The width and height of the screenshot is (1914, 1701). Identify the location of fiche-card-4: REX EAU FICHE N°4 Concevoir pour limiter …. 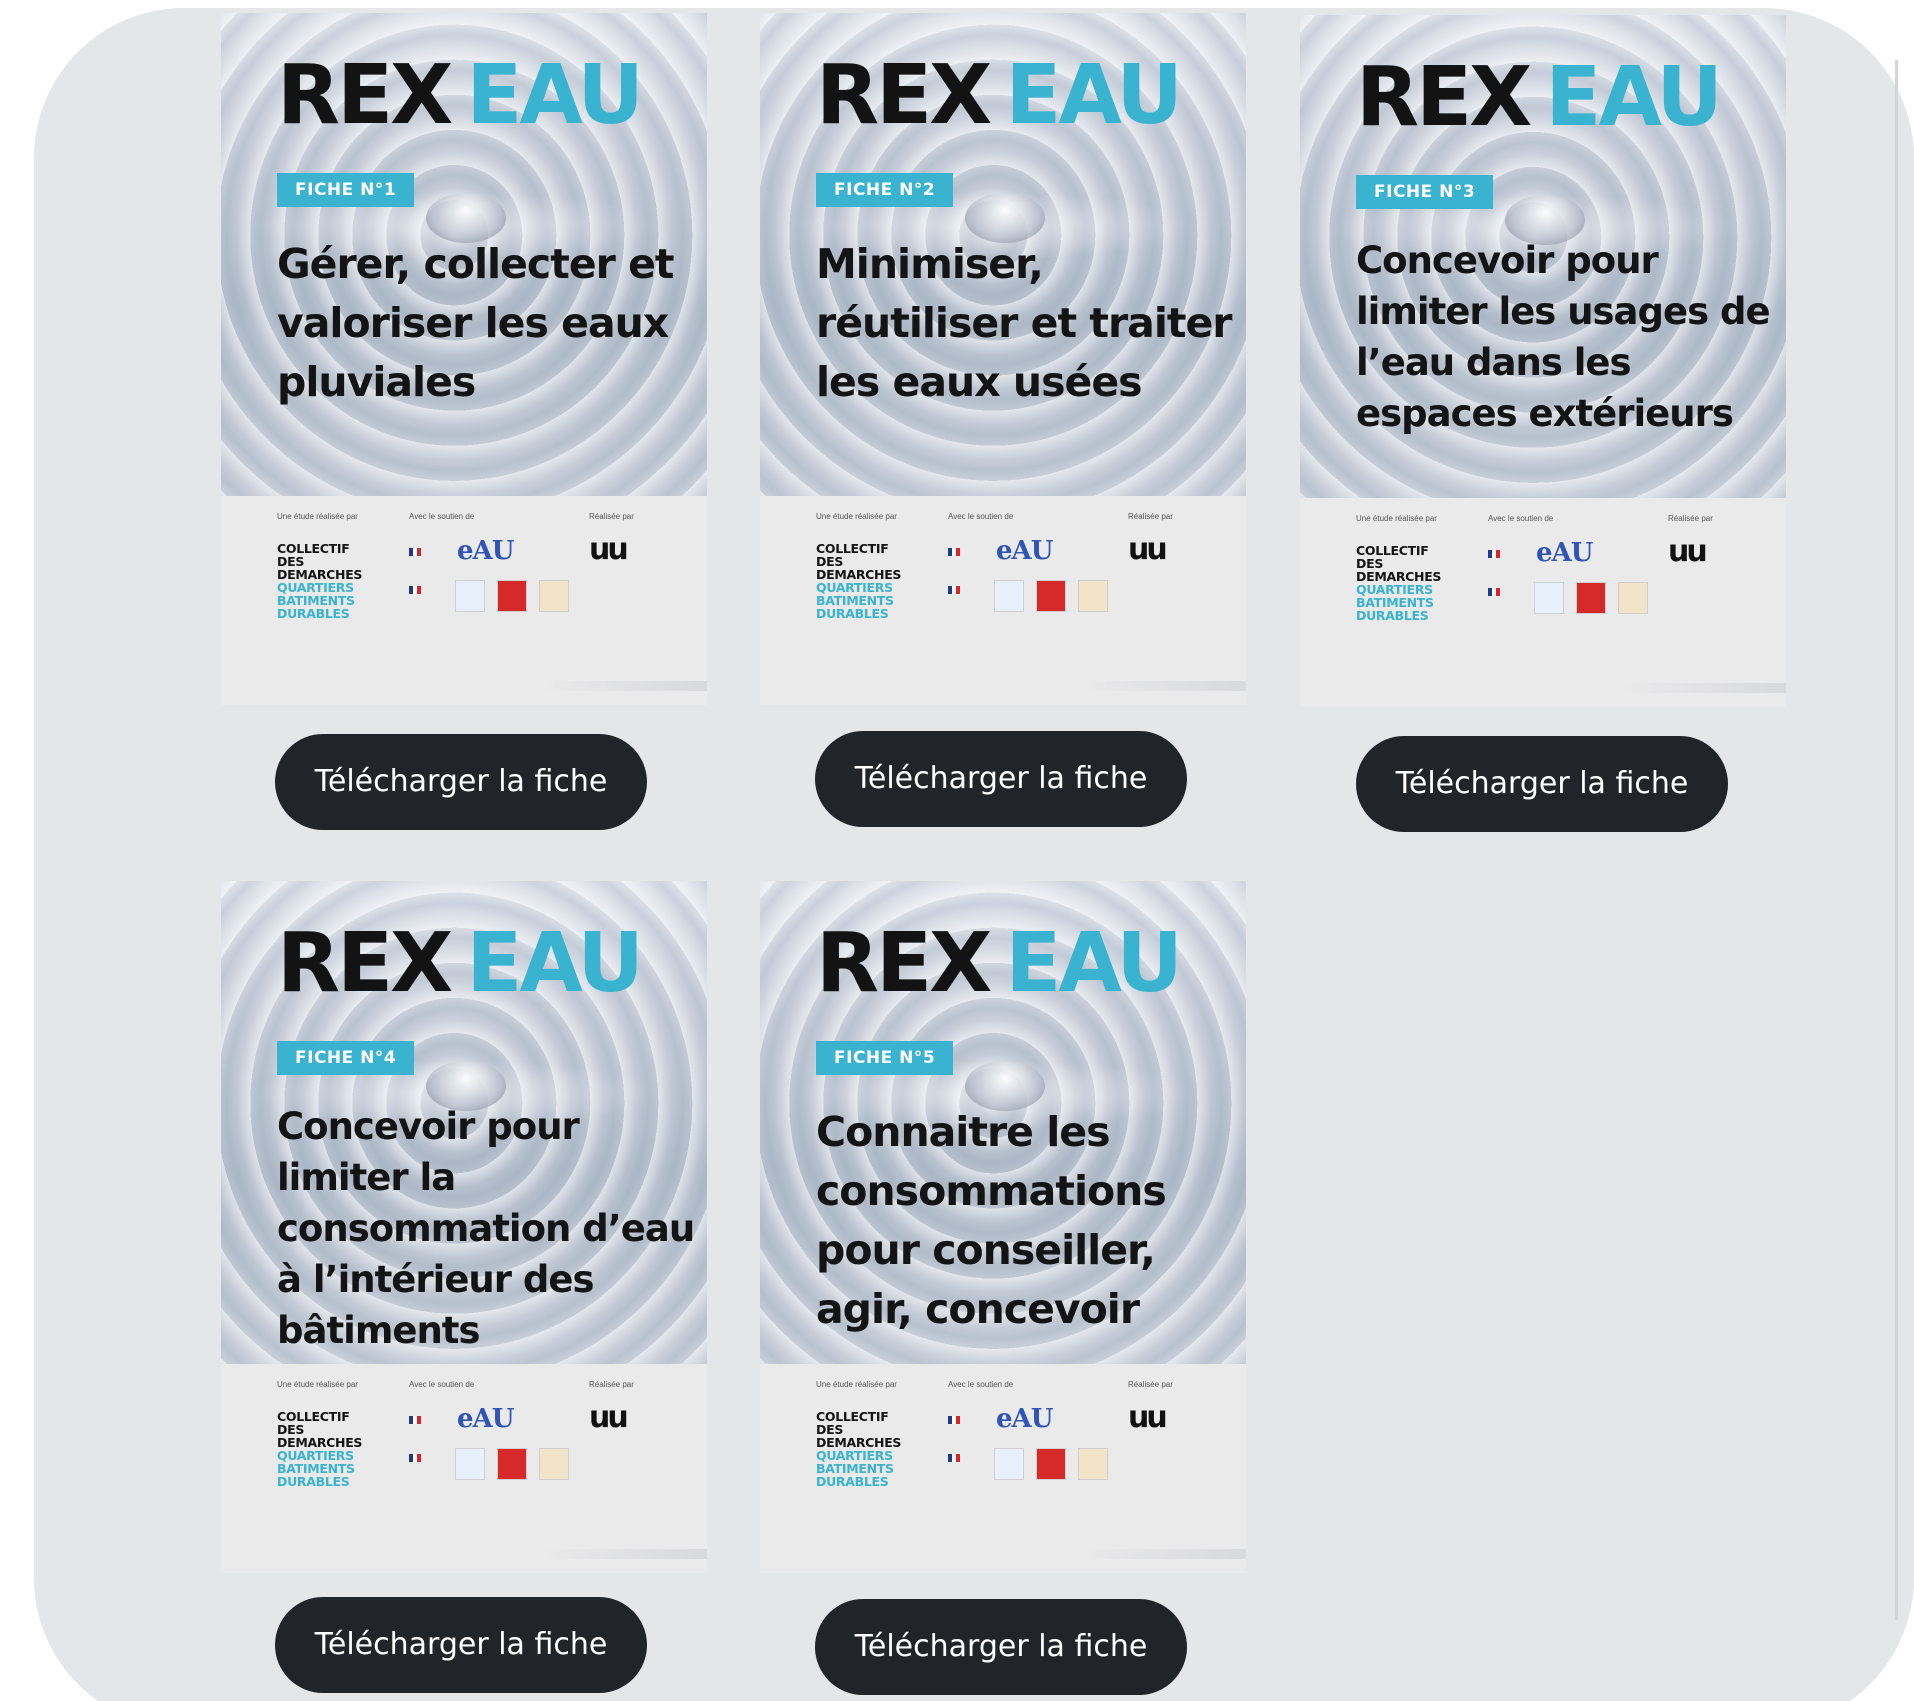
(464, 1227).